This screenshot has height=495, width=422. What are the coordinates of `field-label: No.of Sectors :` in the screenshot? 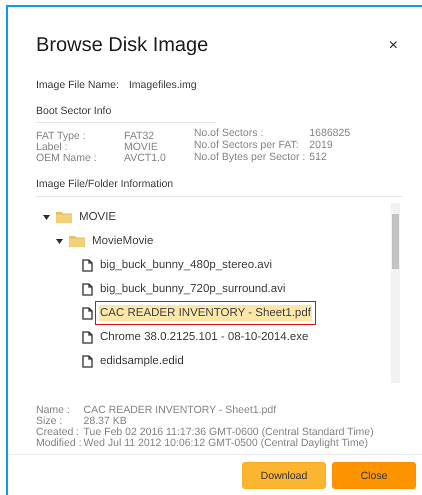 It's located at (229, 134).